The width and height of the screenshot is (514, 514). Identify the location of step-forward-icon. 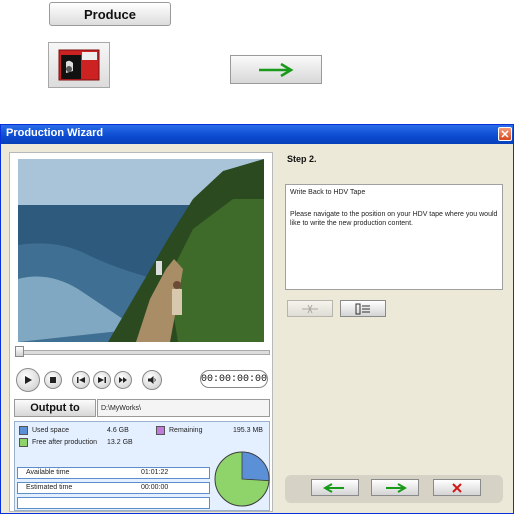
(102, 380).